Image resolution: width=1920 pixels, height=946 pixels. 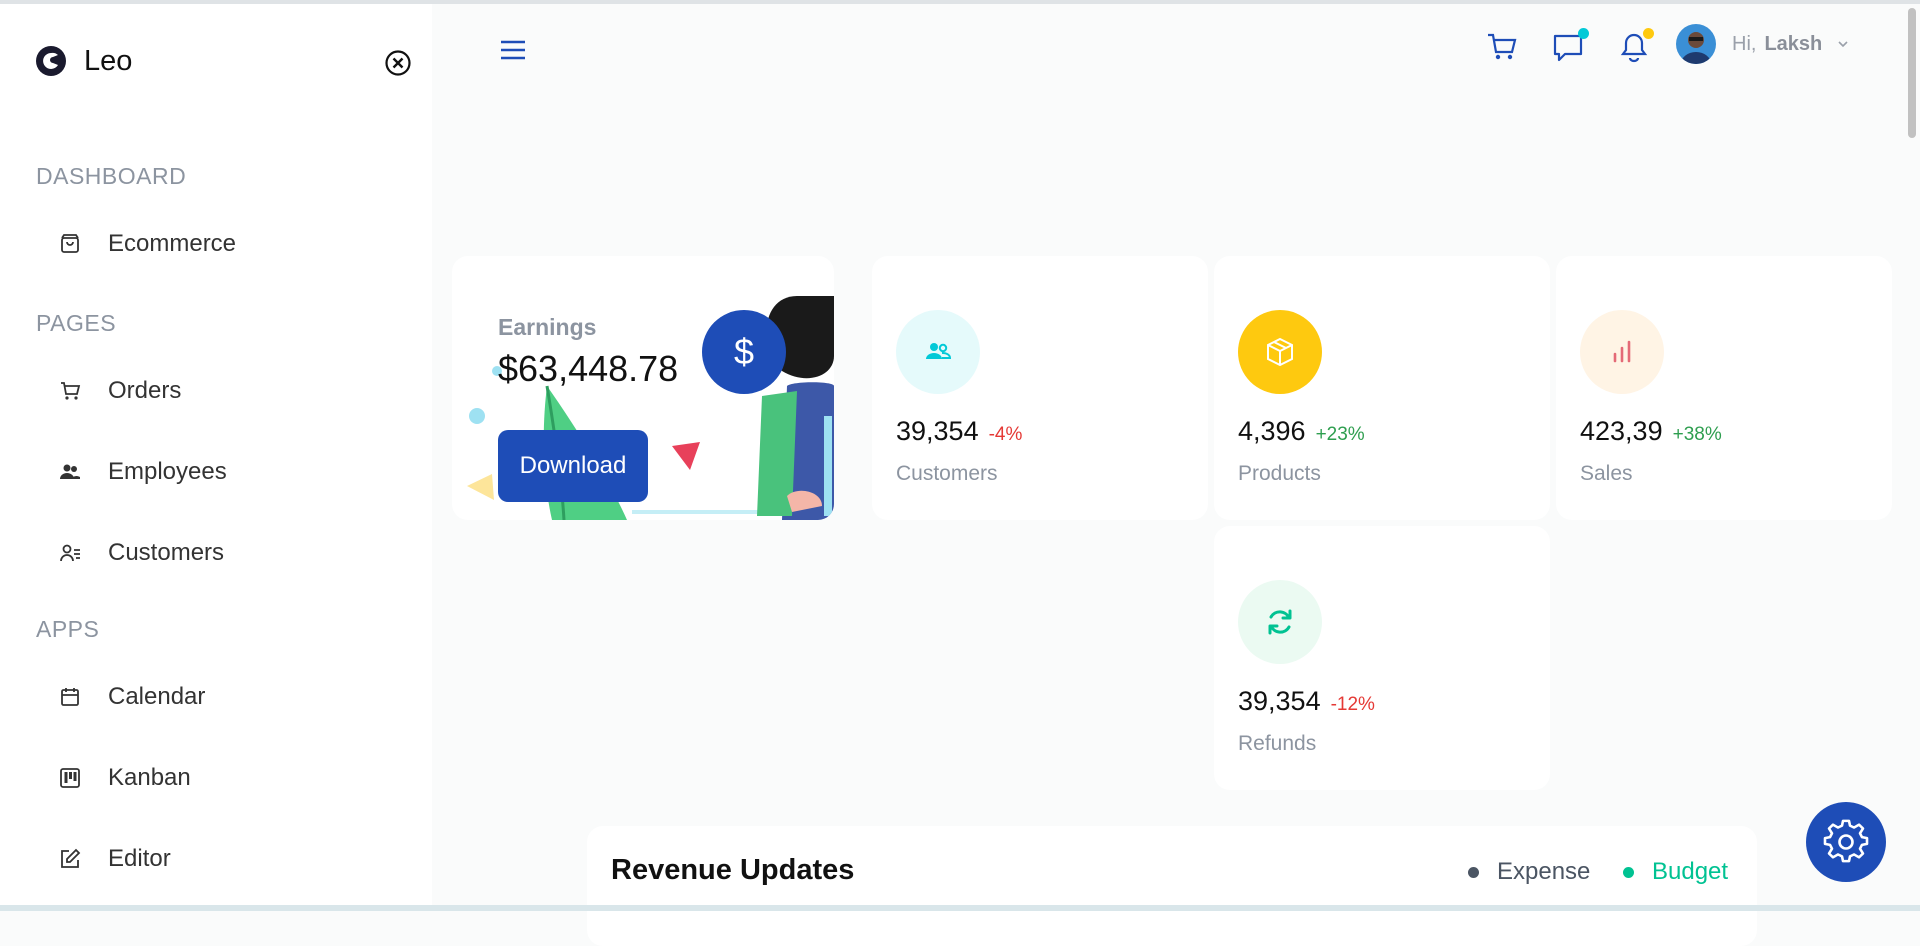 I want to click on legend-label-budget: Budget, so click(x=1690, y=871).